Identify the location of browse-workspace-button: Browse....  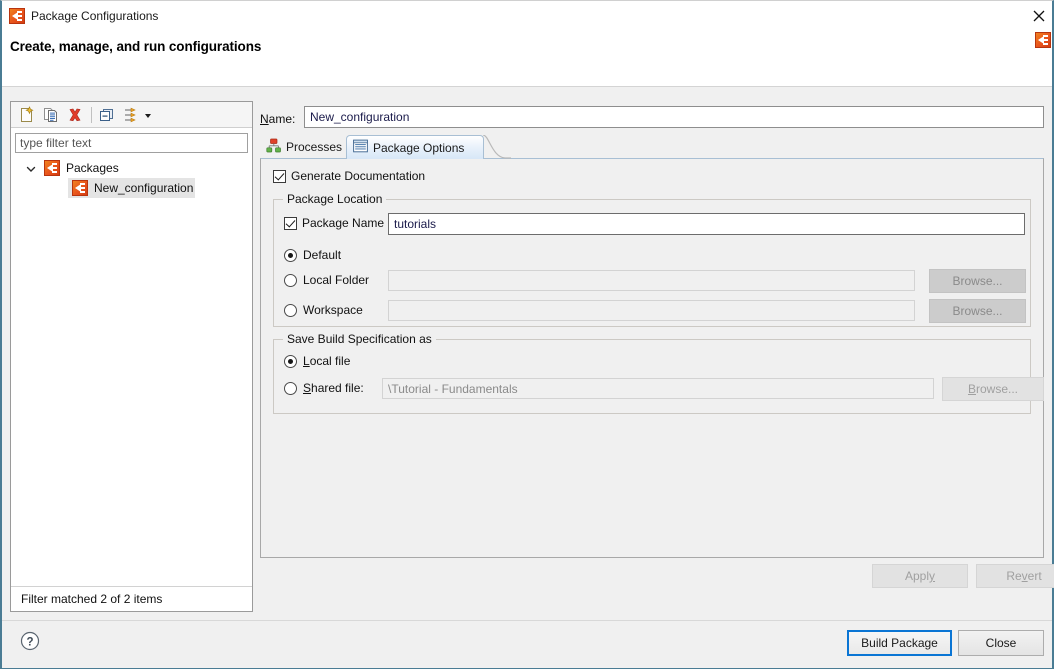
(977, 311).